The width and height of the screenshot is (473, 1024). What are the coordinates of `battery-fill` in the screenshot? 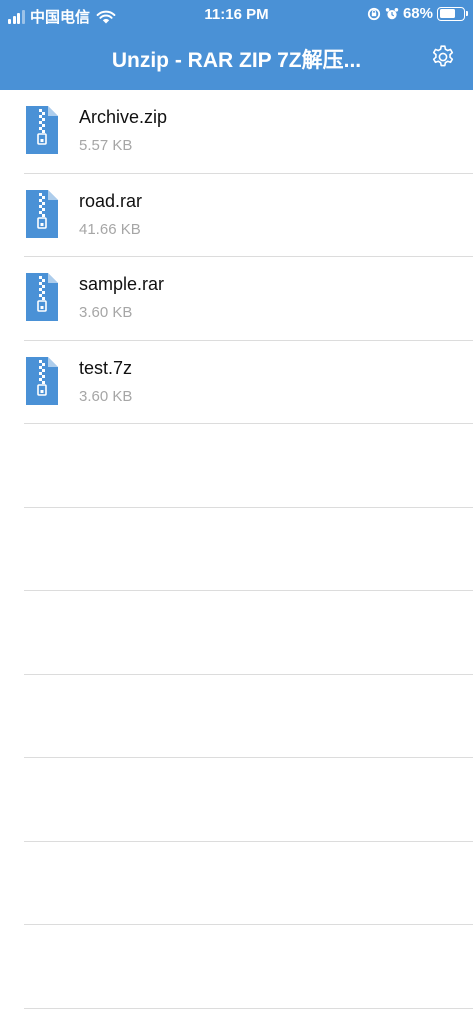 It's located at (447, 13).